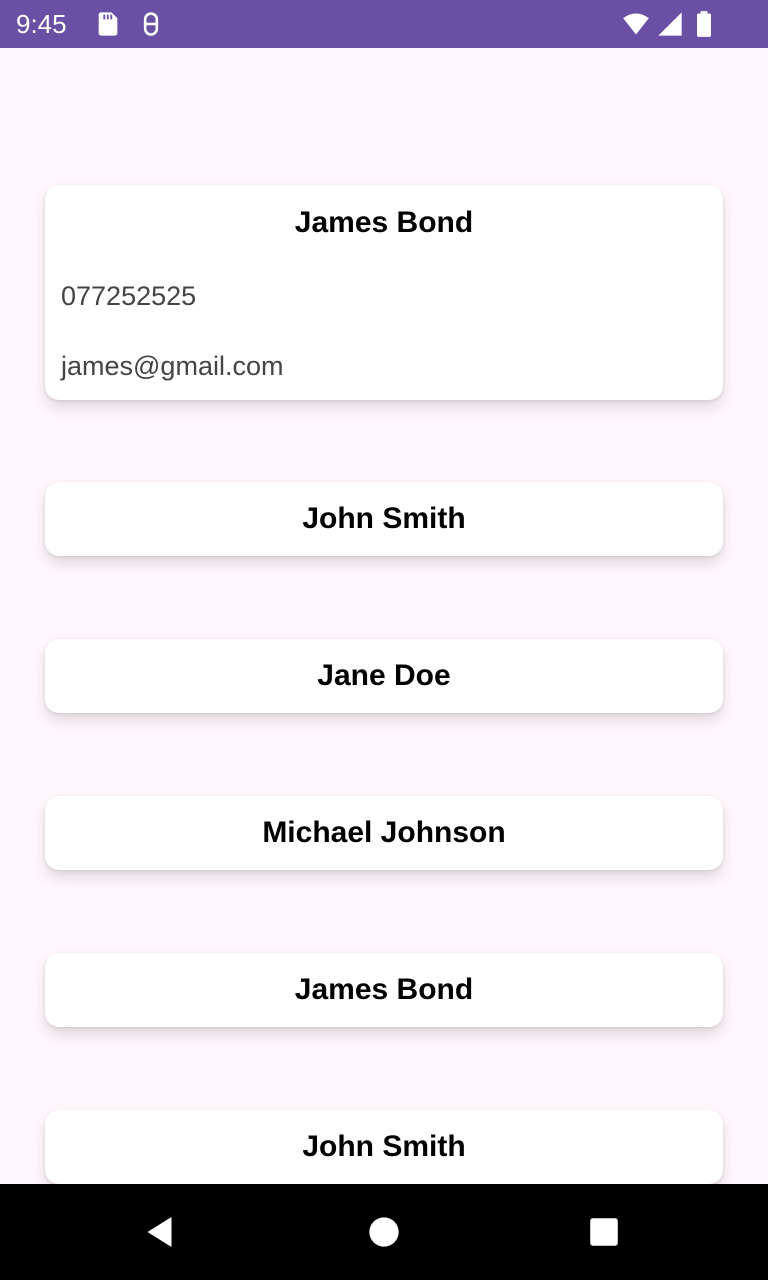 The image size is (768, 1280). I want to click on sd-card-icon, so click(108, 24).